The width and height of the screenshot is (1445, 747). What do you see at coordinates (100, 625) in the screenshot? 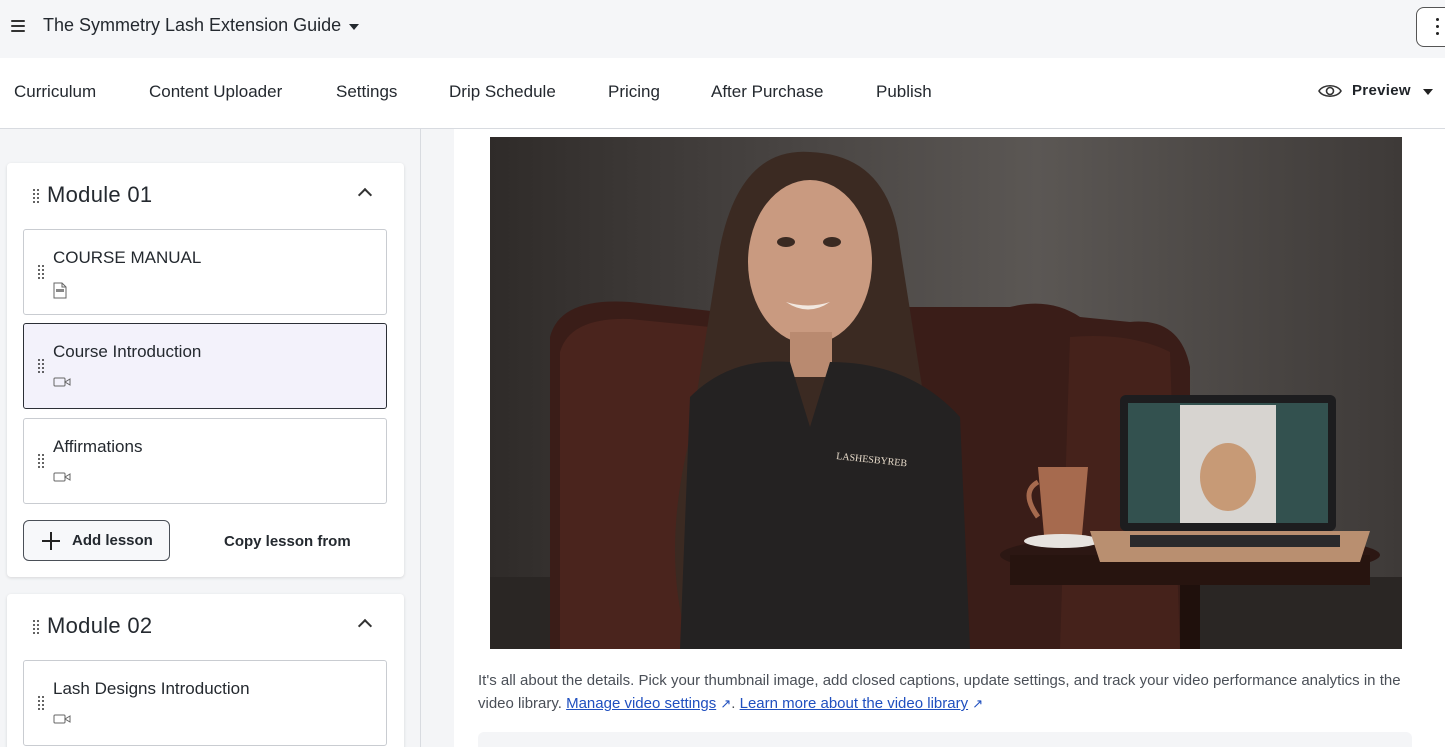
I see `module-title: Module 02` at bounding box center [100, 625].